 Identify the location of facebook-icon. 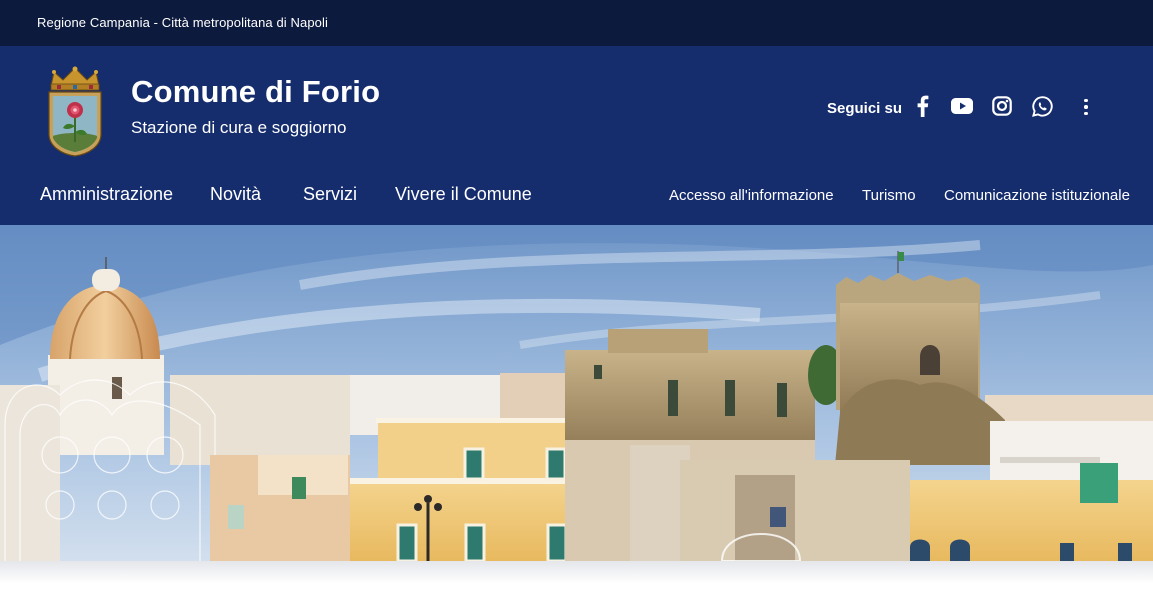
(922, 106).